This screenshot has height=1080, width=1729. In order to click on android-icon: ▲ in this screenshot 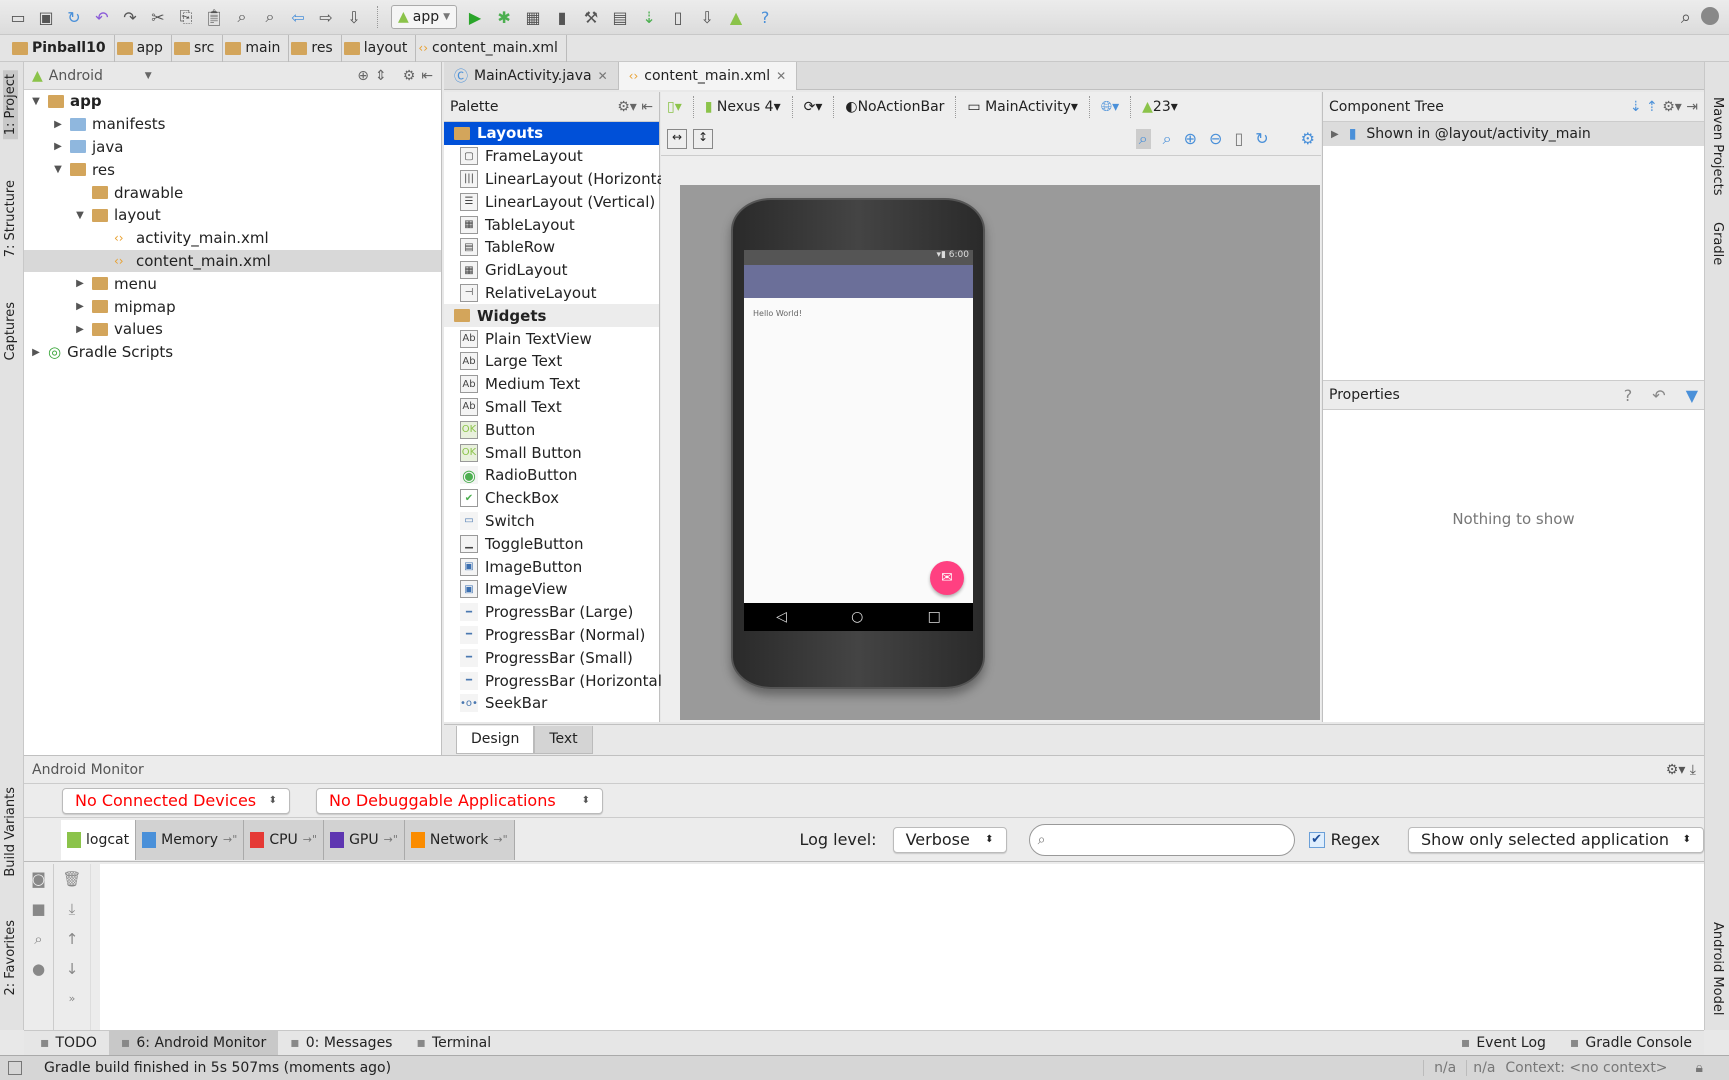, I will do `click(736, 17)`.